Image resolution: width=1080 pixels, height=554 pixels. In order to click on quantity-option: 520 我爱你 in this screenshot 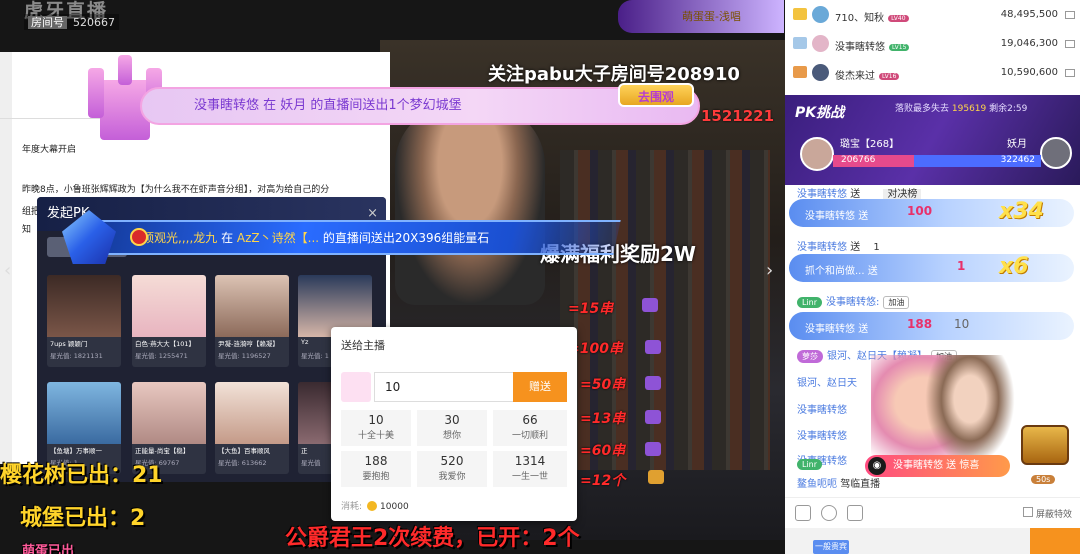, I will do `click(452, 469)`.